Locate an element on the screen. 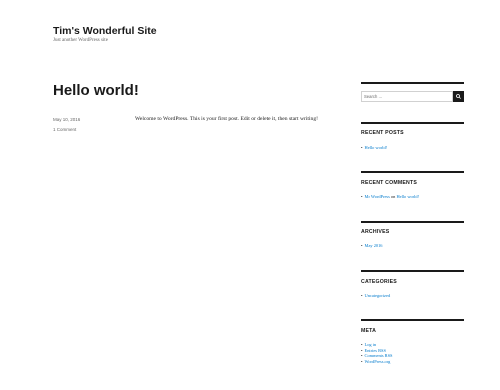 The image size is (500, 390). meta-login-link: Log in is located at coordinates (371, 344).